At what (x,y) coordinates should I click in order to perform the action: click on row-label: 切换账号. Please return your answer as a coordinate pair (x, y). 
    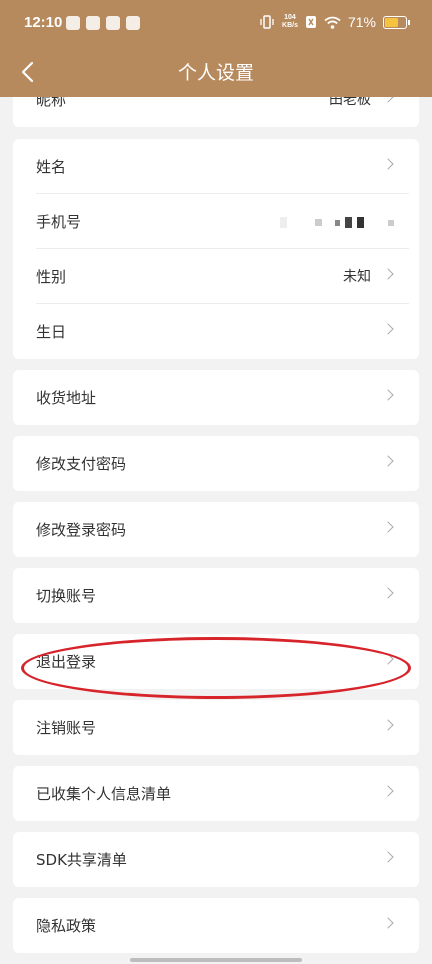
    Looking at the image, I should click on (66, 596).